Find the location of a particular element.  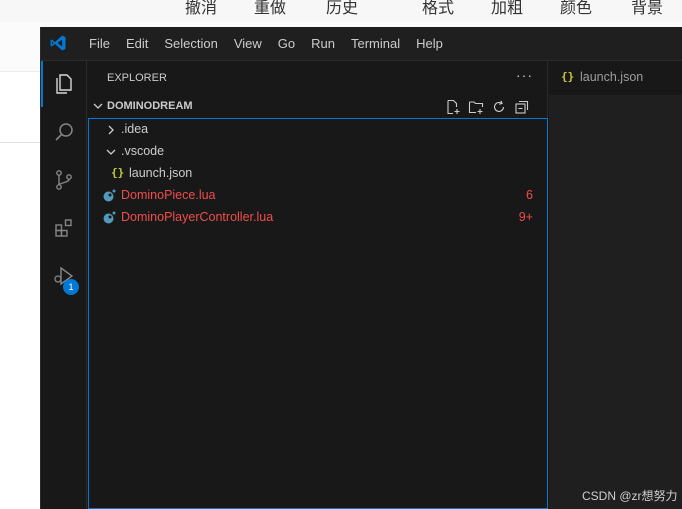

section-actions is located at coordinates (487, 107).